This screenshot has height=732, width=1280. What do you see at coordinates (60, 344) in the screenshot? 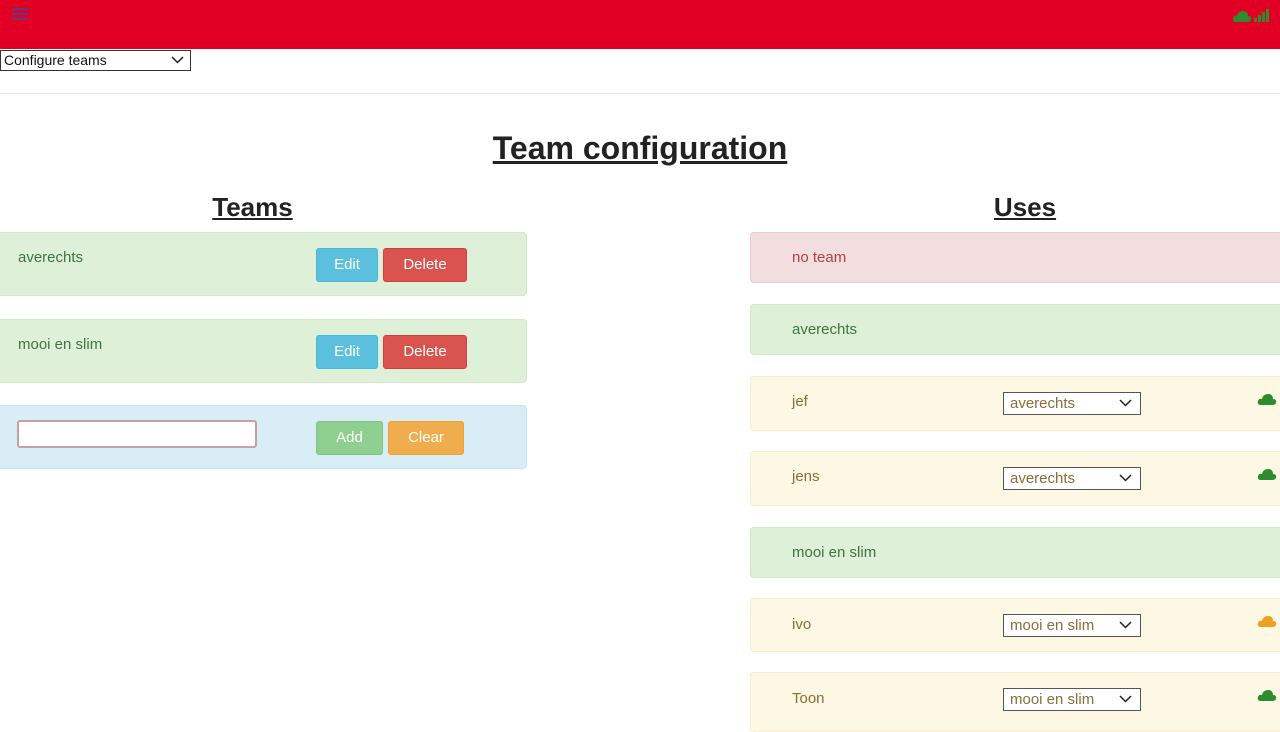
I see `team-name: mooi en slim` at bounding box center [60, 344].